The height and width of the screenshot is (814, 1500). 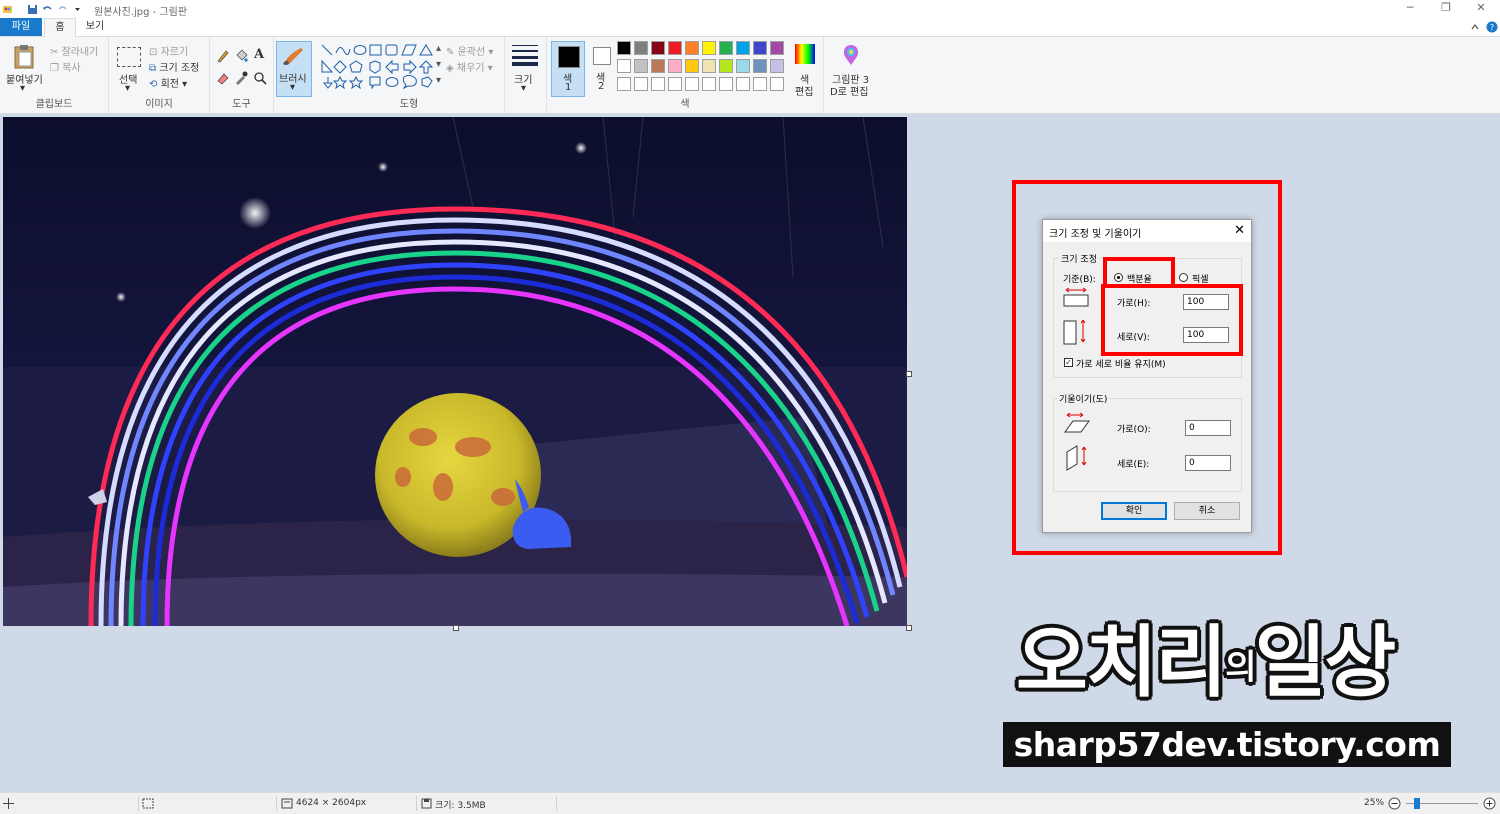 What do you see at coordinates (603, 68) in the screenshot?
I see `color2-button: 색 2` at bounding box center [603, 68].